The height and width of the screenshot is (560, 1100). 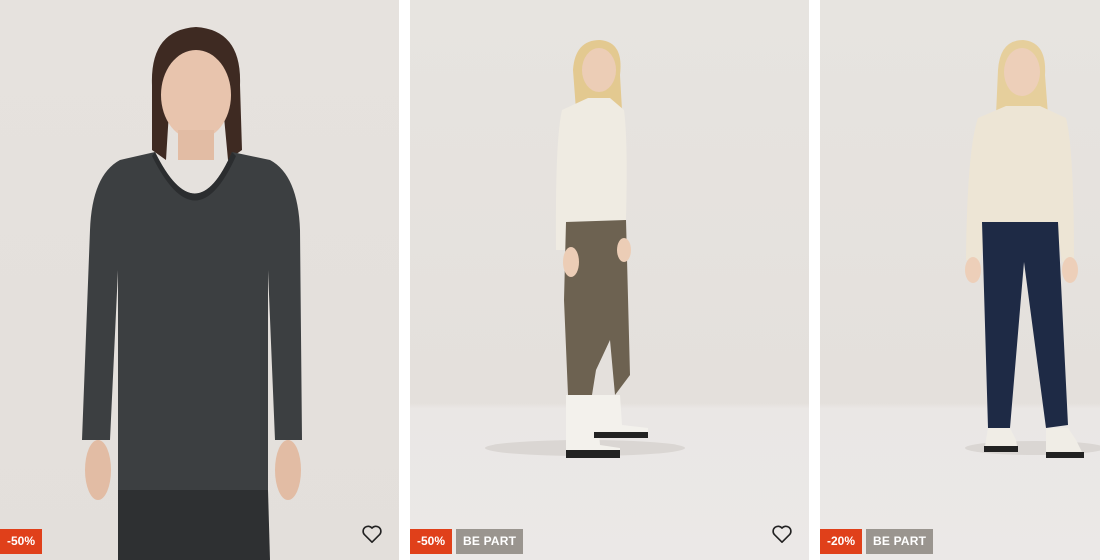 I want to click on discount-badge: -20%, so click(x=841, y=541).